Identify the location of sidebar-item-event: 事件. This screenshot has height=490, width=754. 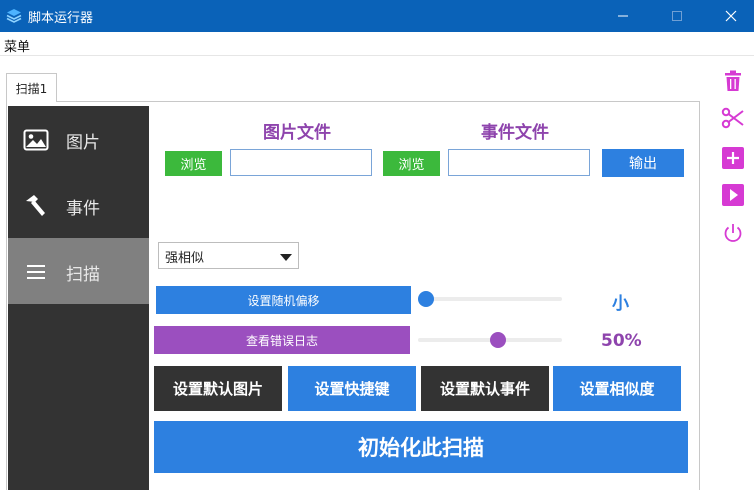
(78, 205).